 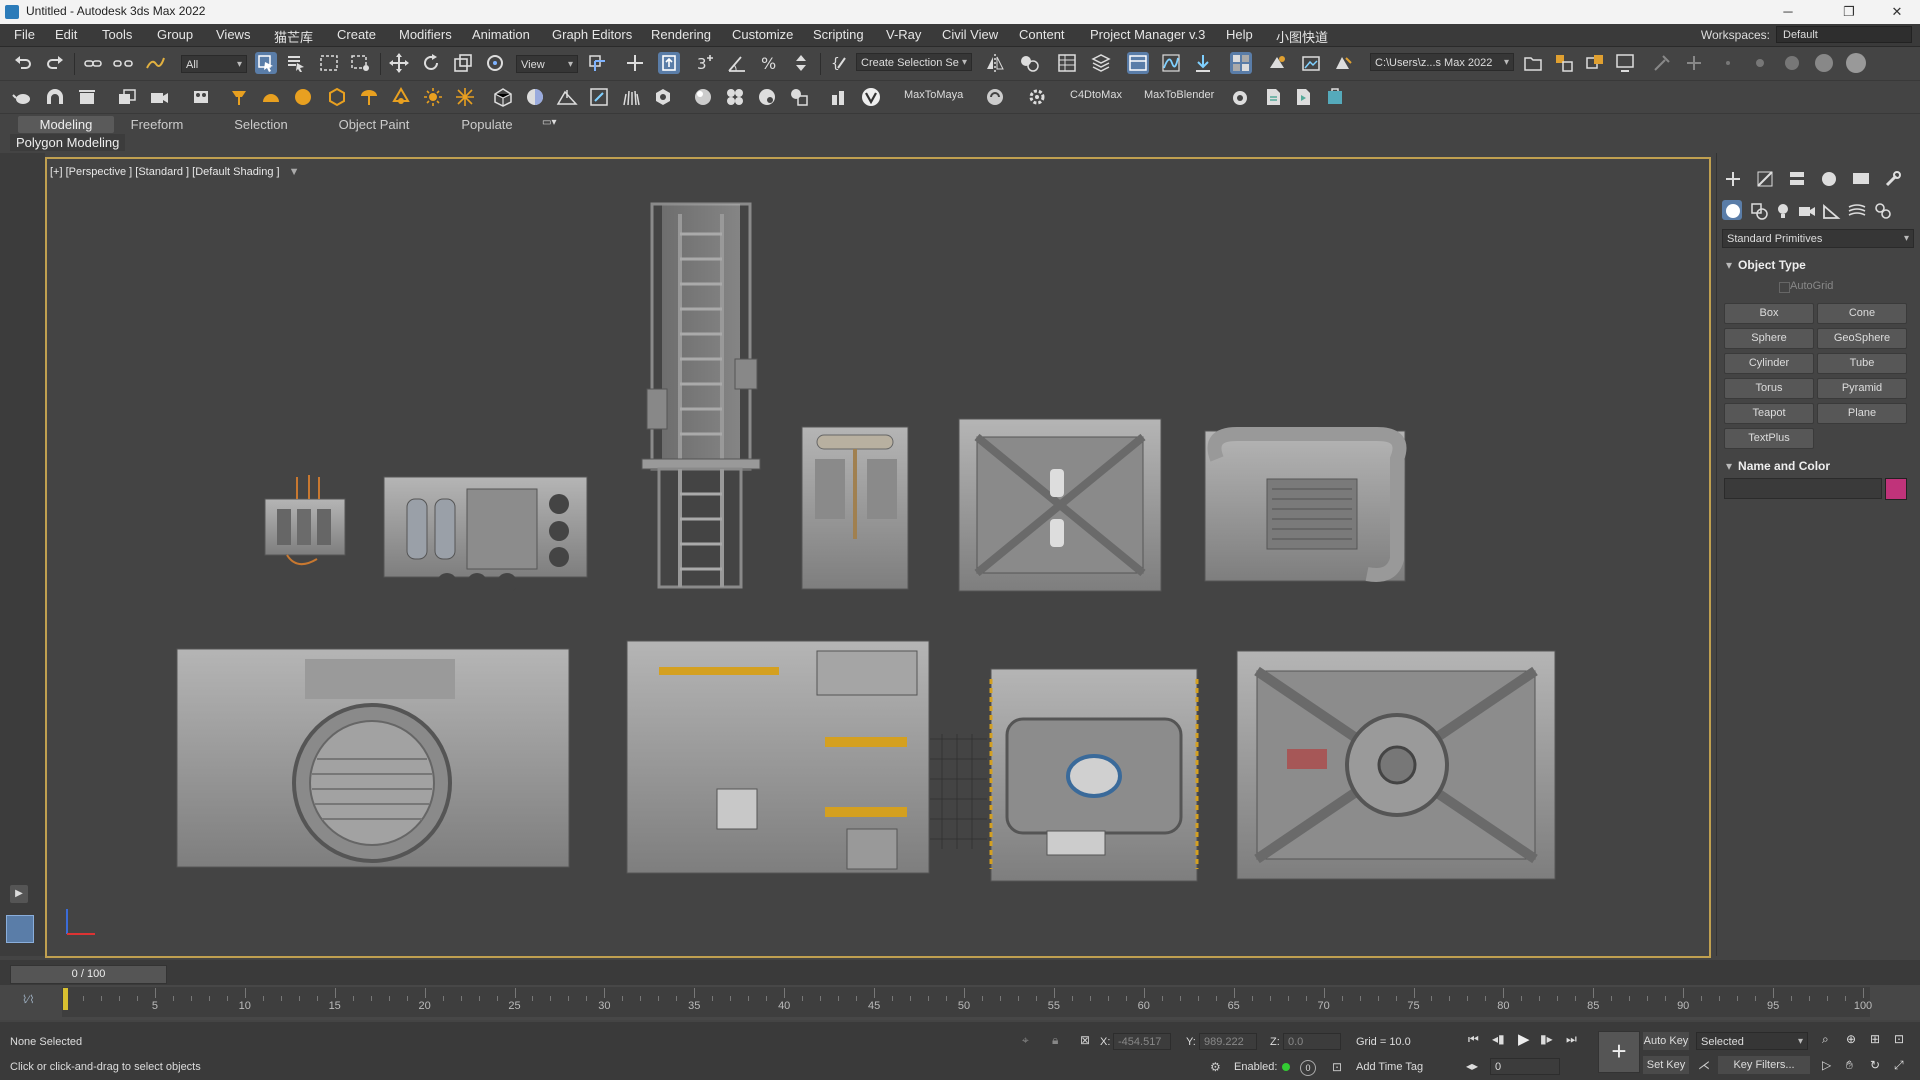 What do you see at coordinates (19, 894) in the screenshot?
I see `expand-layout-icon: ▶` at bounding box center [19, 894].